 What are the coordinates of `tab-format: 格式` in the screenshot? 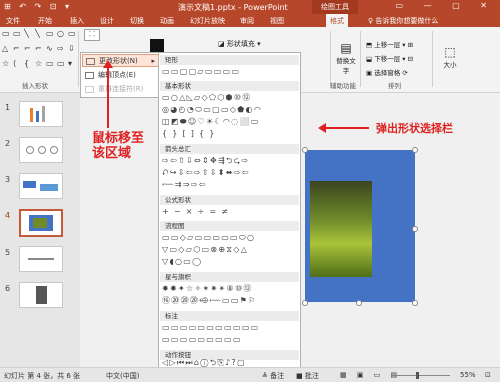 It's located at (337, 20).